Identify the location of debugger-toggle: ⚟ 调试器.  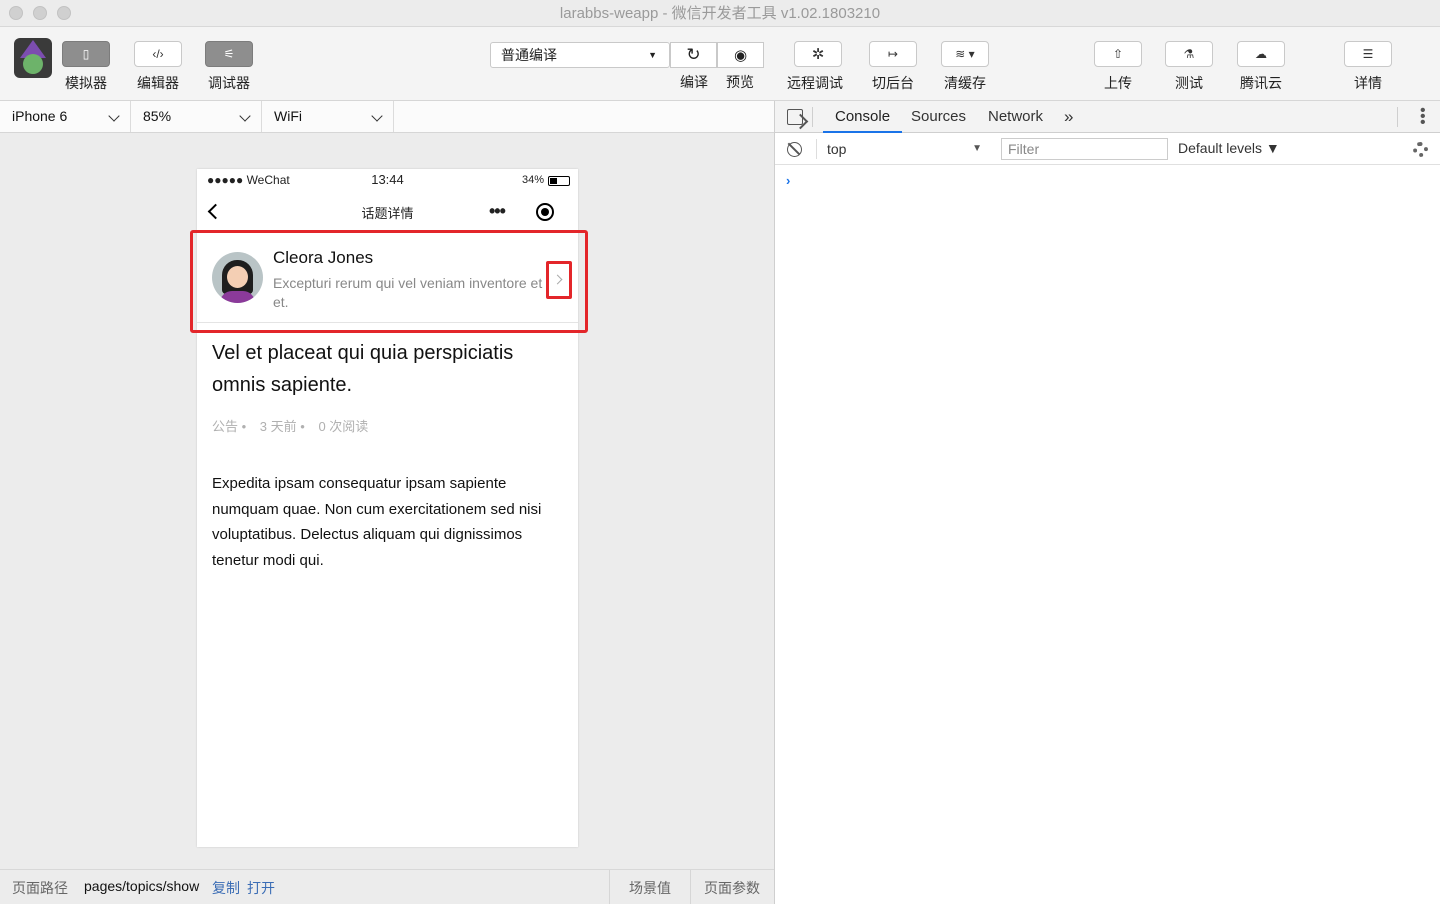
(229, 67).